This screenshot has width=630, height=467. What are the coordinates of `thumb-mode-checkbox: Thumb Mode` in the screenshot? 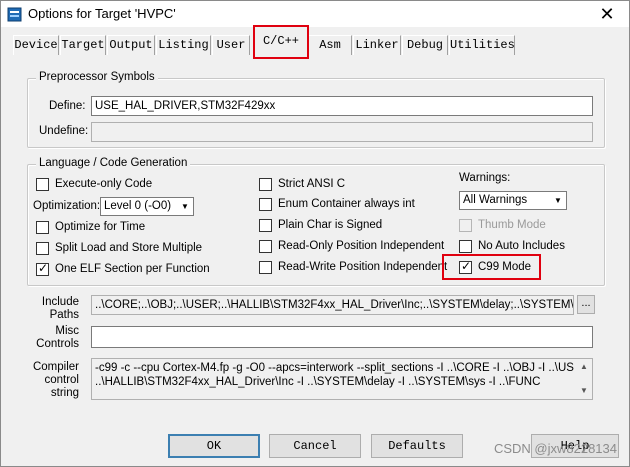 It's located at (502, 225).